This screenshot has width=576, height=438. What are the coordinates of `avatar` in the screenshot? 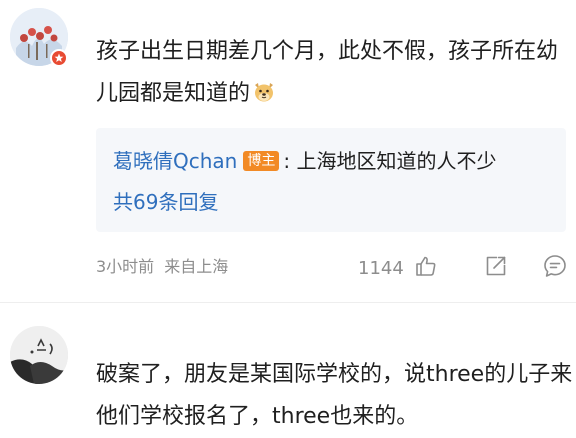 It's located at (39, 355).